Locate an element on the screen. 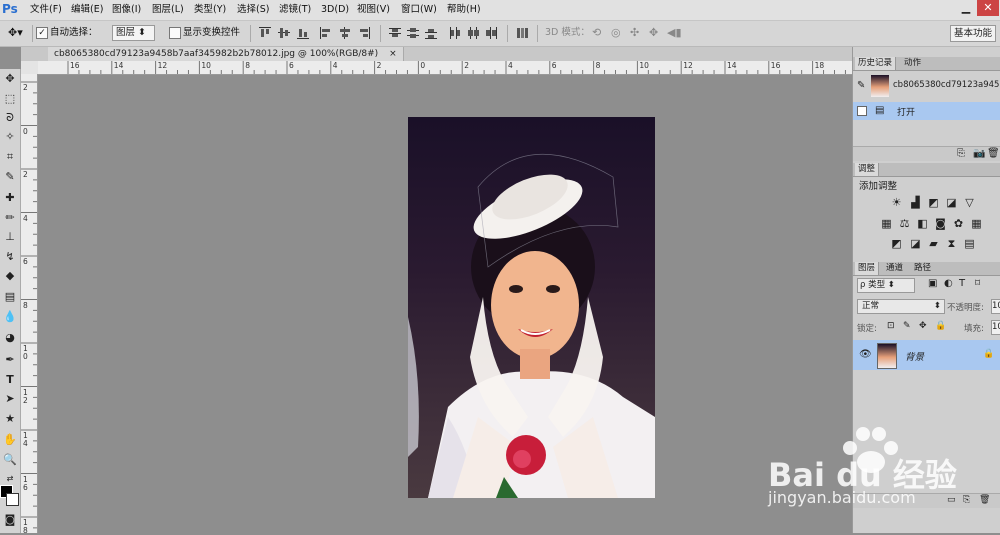 The image size is (1000, 535). distribute-top-icon is located at coordinates (395, 33).